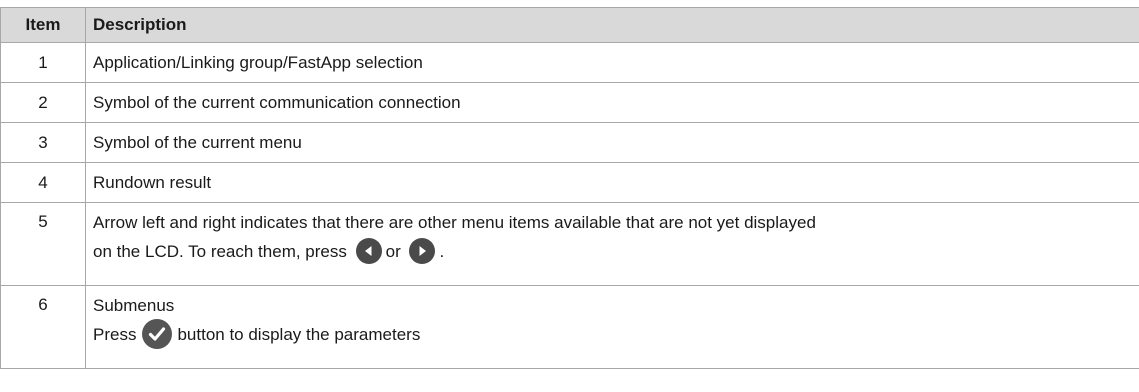 The image size is (1139, 392). What do you see at coordinates (134, 305) in the screenshot?
I see `description-line-1: Submenus` at bounding box center [134, 305].